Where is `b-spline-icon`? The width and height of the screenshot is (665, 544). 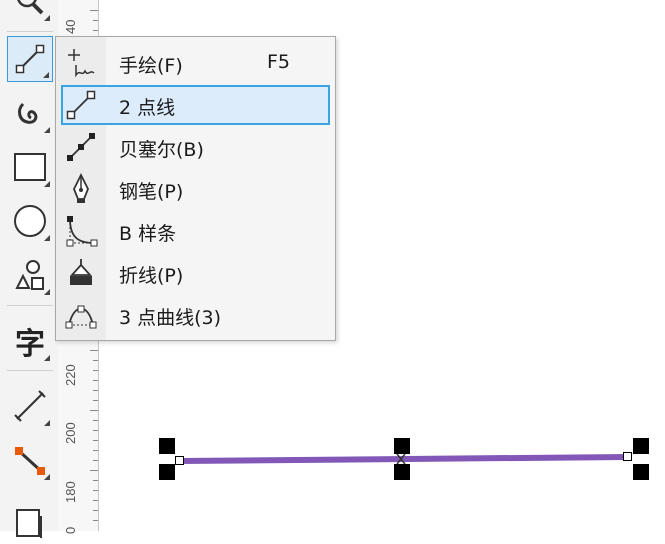
b-spline-icon is located at coordinates (82, 231).